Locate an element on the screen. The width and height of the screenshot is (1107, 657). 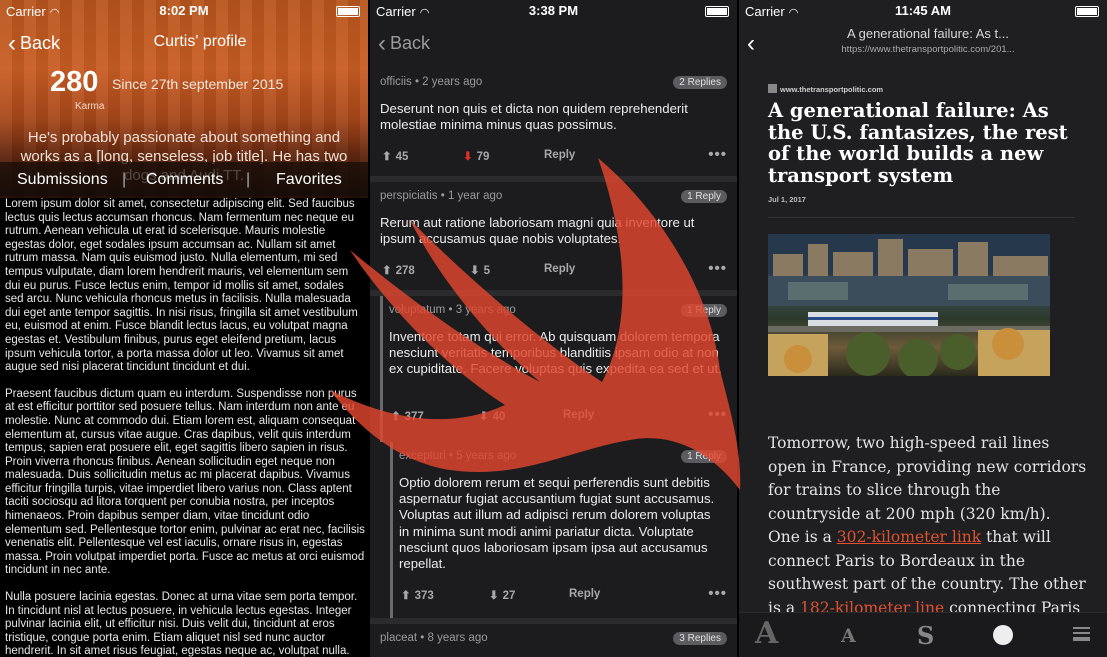
site-name: www.thetransportpolitic.com is located at coordinates (825, 89).